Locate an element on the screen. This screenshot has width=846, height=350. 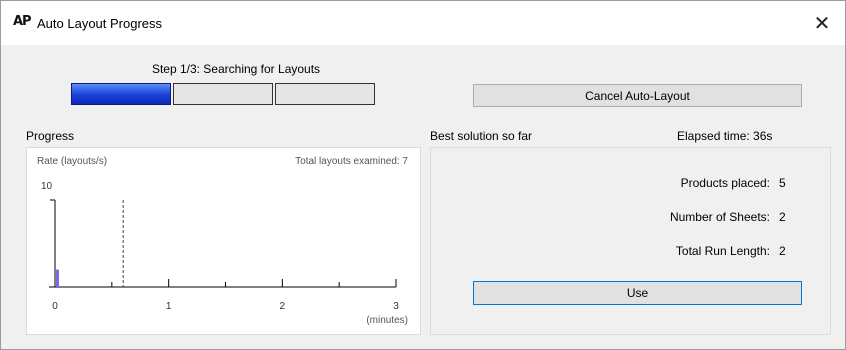
x-axis-unit-label: (minutes) is located at coordinates (387, 320).